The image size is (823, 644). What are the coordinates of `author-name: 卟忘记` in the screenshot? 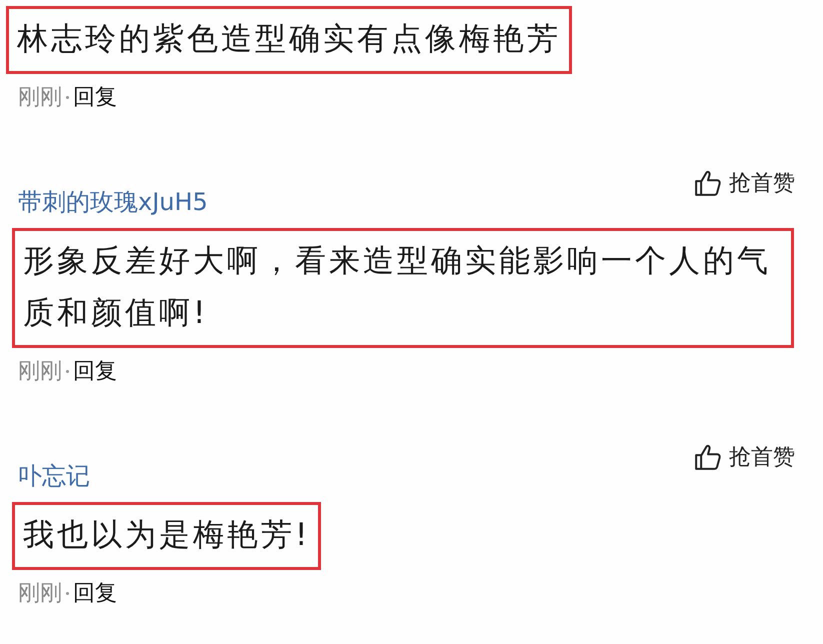 It's located at (54, 476).